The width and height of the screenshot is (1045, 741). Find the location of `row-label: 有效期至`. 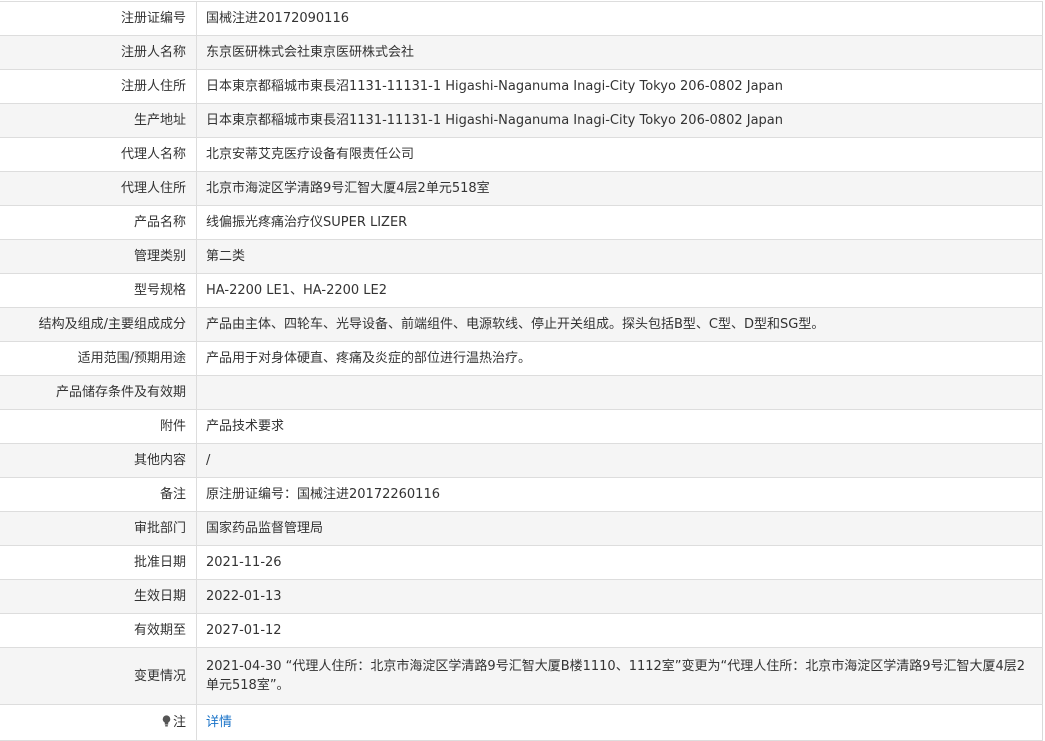

row-label: 有效期至 is located at coordinates (98, 630).